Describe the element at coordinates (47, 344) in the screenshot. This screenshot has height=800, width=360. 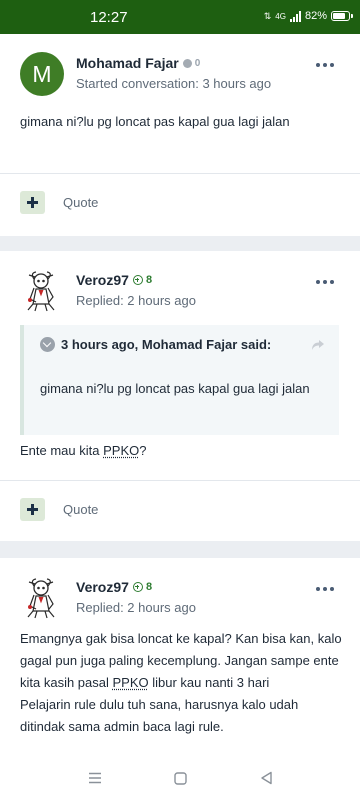
I see `chevron-down-icon` at that location.